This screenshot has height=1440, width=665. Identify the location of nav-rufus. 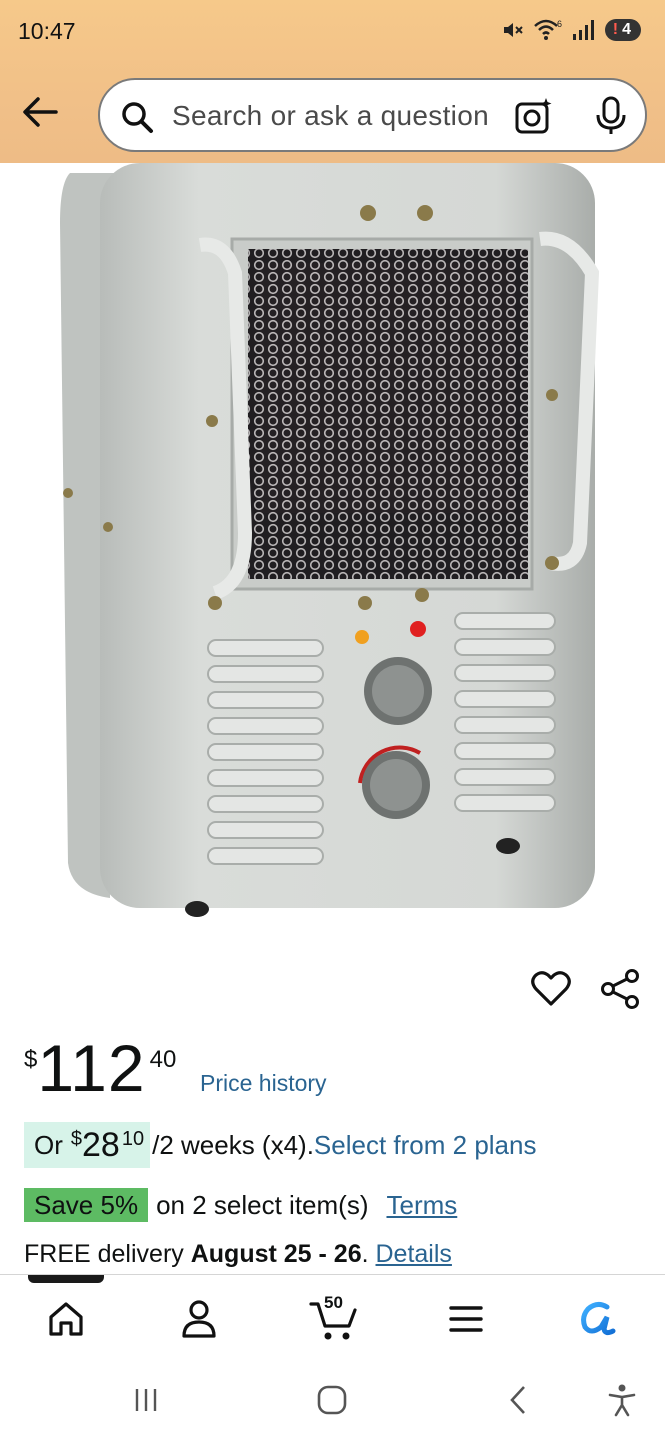
(599, 1319).